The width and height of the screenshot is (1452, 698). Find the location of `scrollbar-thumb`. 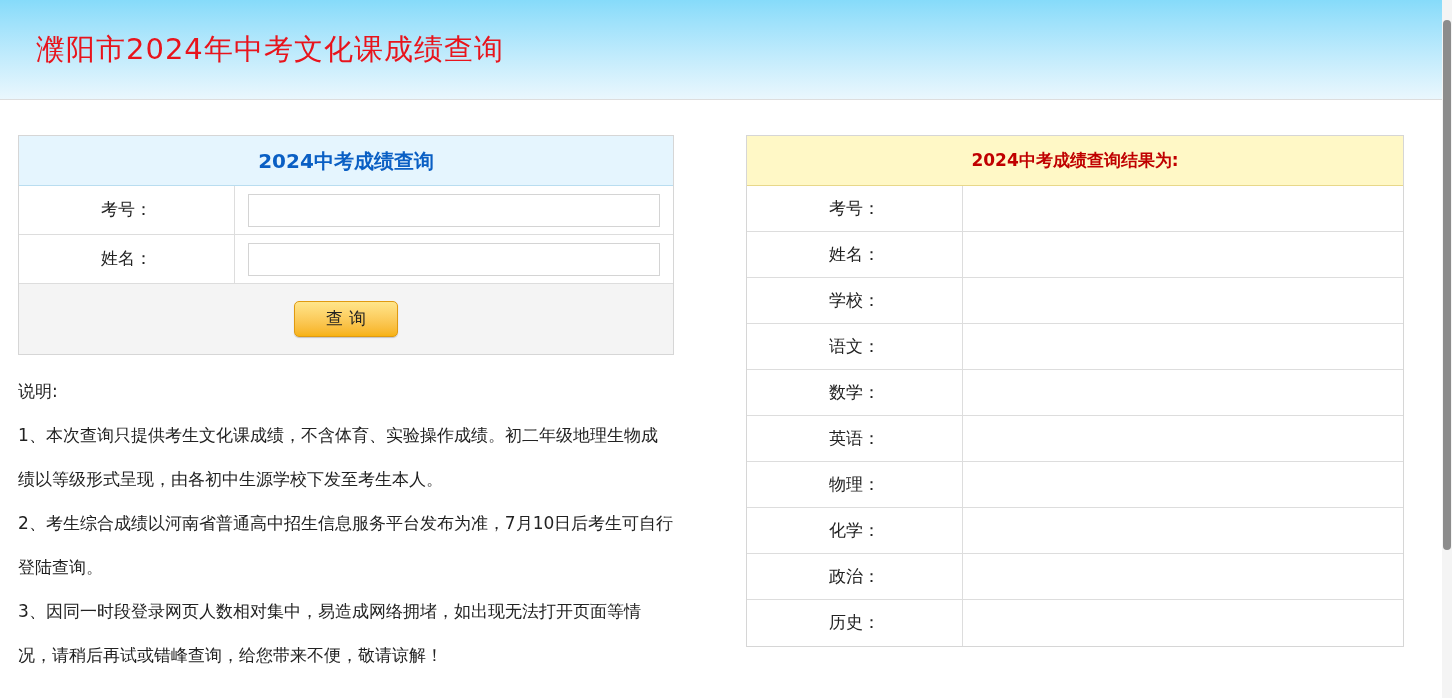

scrollbar-thumb is located at coordinates (1447, 285).